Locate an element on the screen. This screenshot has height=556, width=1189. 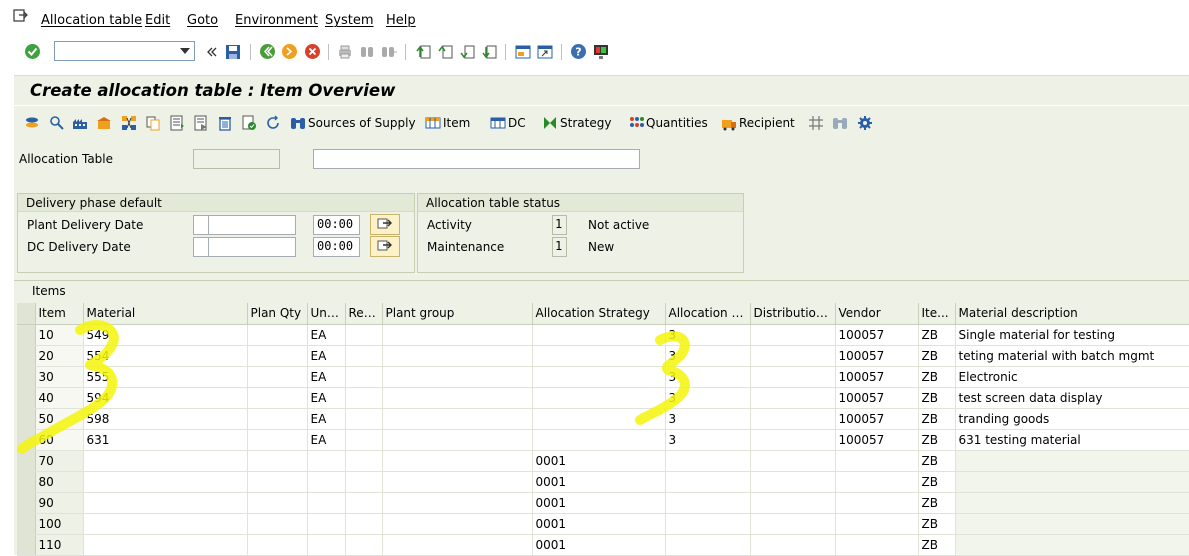
new-session-icon is located at coordinates (522, 51).